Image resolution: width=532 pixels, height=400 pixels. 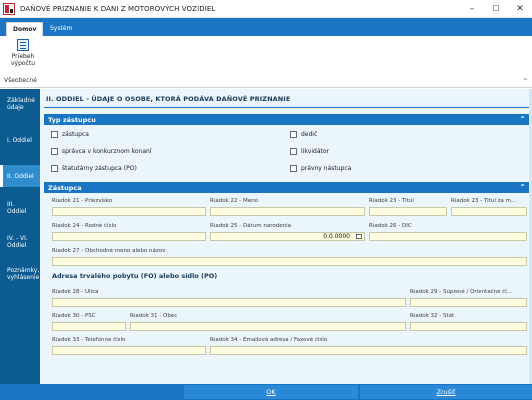 I want to click on sidebar-item-oddiel-1: I. Oddiel, so click(x=20, y=140).